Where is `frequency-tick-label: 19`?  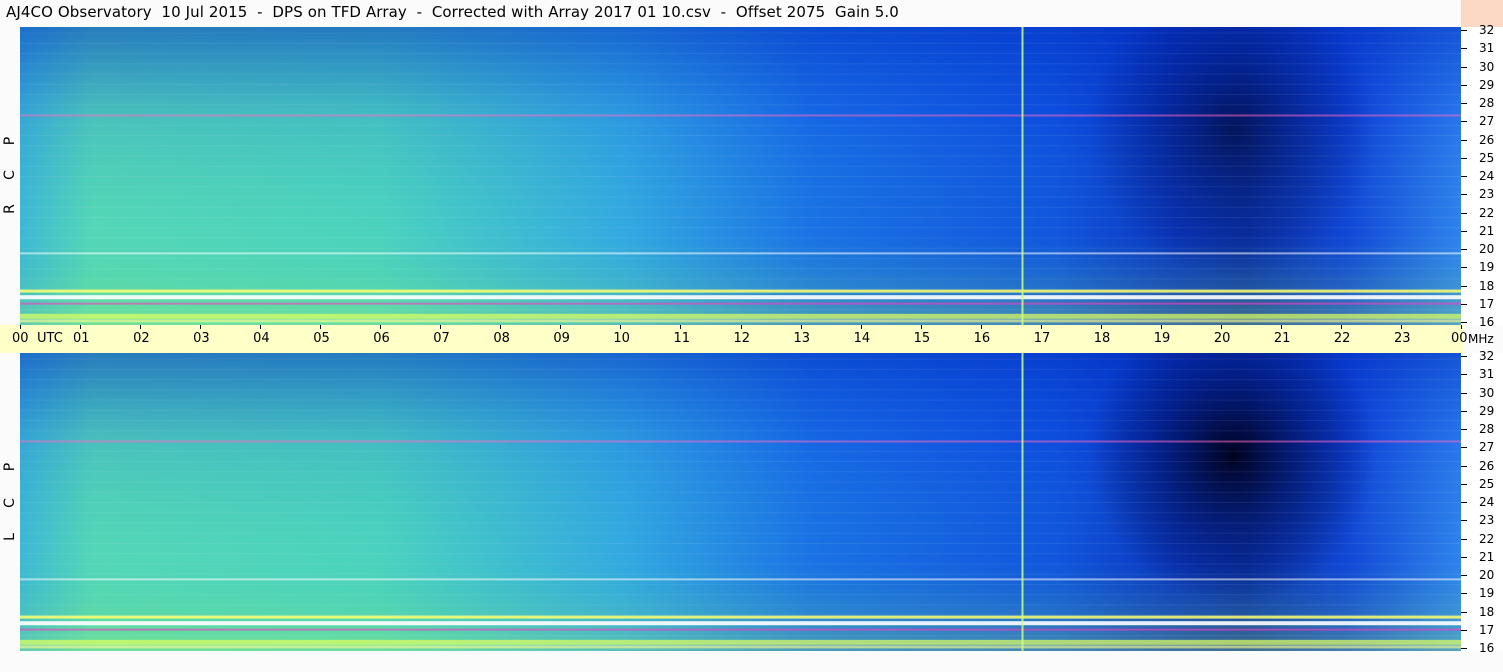 frequency-tick-label: 19 is located at coordinates (1487, 267).